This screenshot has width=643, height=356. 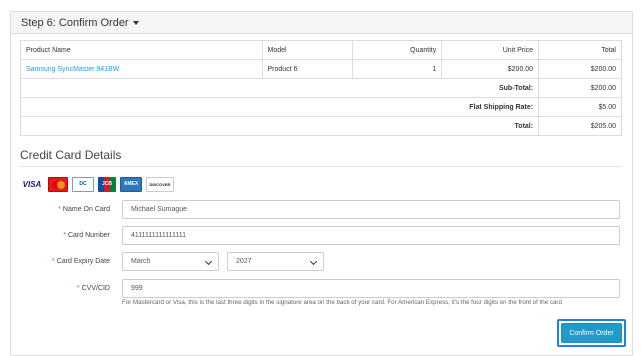 What do you see at coordinates (279, 126) in the screenshot?
I see `total-label: Total:` at bounding box center [279, 126].